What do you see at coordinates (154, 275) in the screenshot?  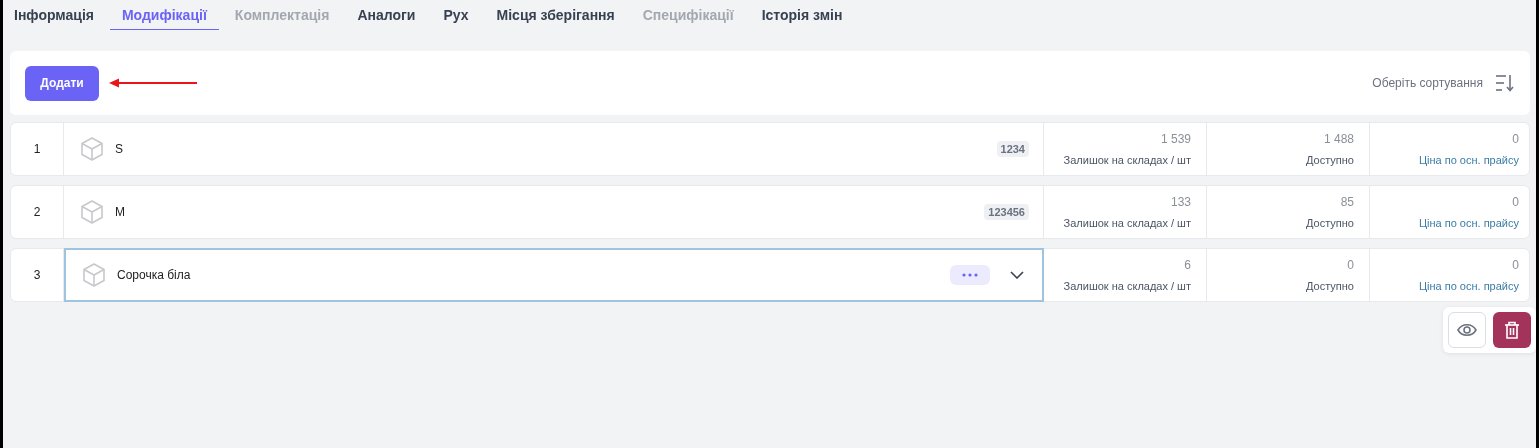 I see `item-name: Сорочка біла` at bounding box center [154, 275].